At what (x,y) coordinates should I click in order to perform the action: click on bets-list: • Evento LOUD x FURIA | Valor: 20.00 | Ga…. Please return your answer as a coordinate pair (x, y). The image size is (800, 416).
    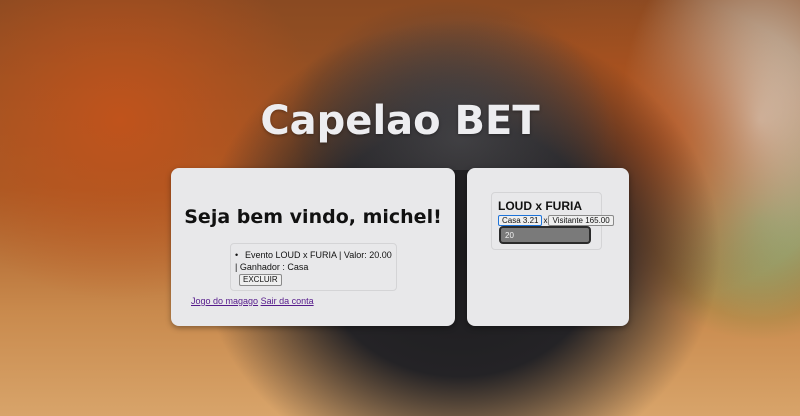
    Looking at the image, I should click on (313, 267).